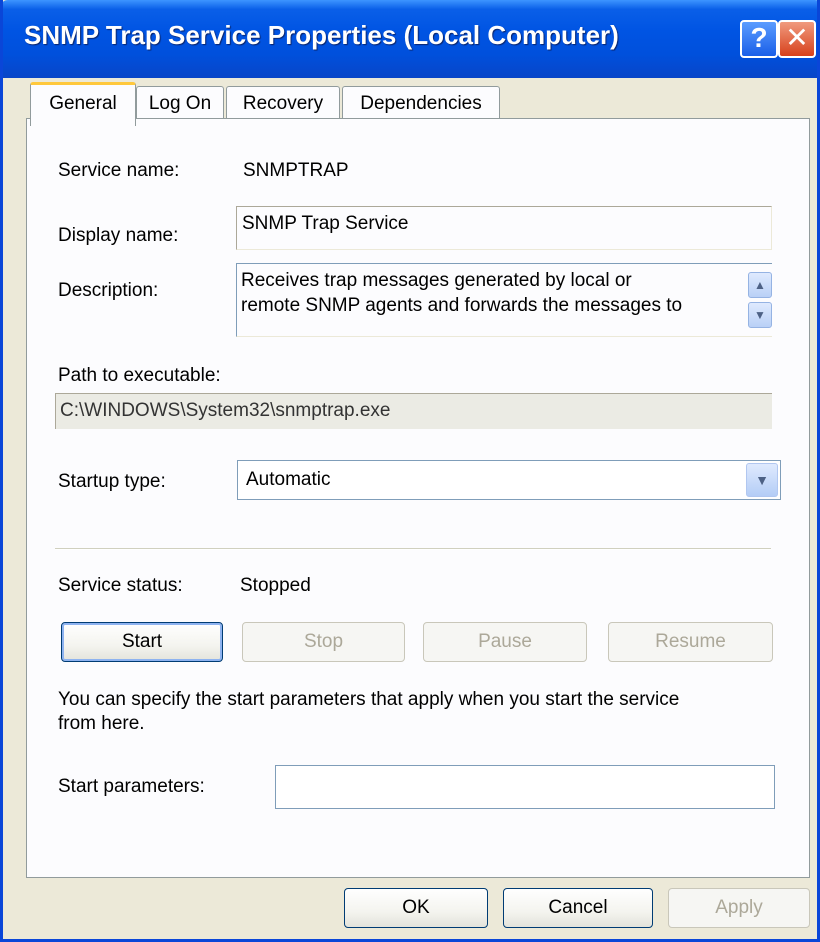 This screenshot has width=820, height=942. What do you see at coordinates (525, 787) in the screenshot?
I see `start-params-input` at bounding box center [525, 787].